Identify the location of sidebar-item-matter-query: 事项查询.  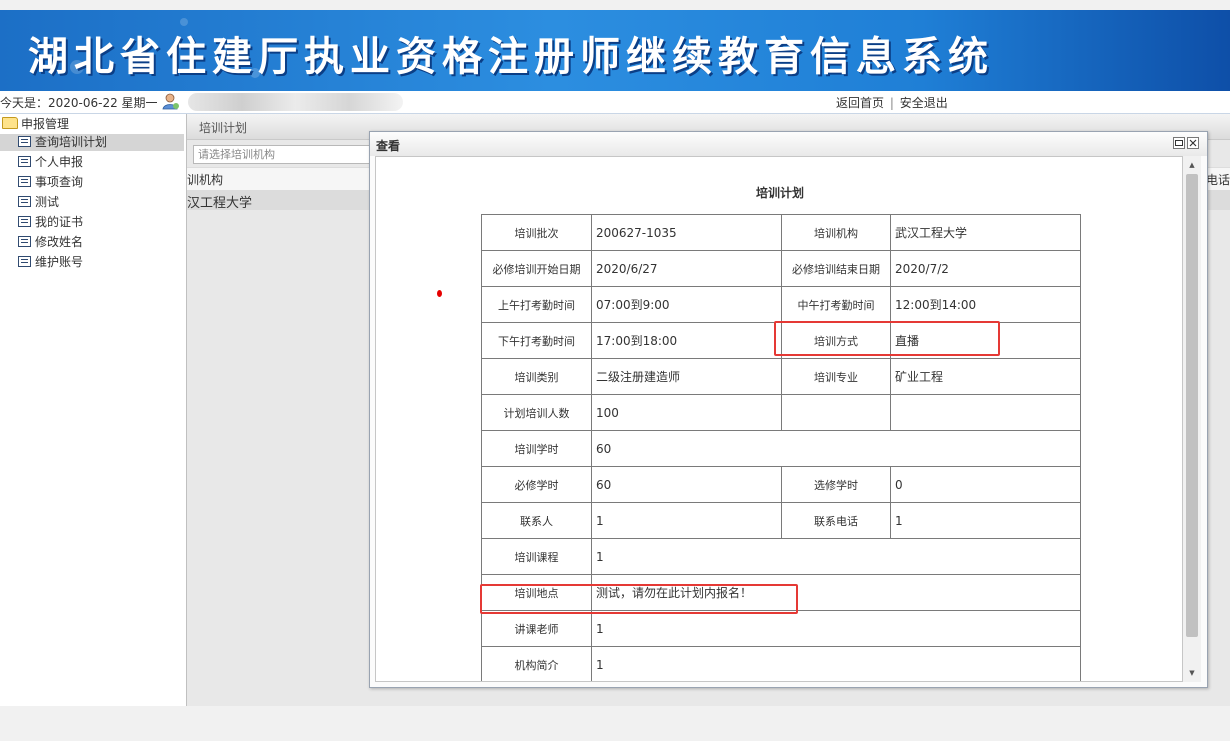
(50, 182).